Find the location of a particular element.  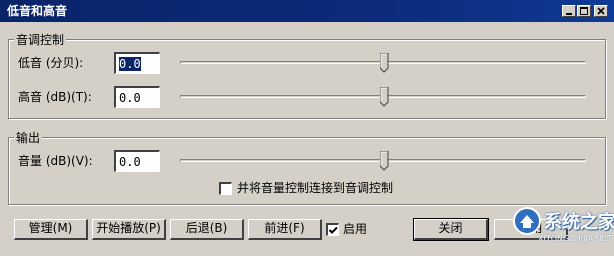

enable-checkbox is located at coordinates (332, 229).